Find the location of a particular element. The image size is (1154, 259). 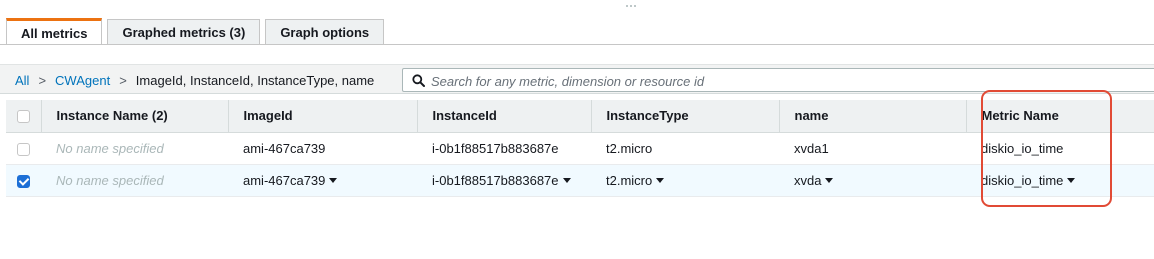

column-header-name: name is located at coordinates (873, 116).